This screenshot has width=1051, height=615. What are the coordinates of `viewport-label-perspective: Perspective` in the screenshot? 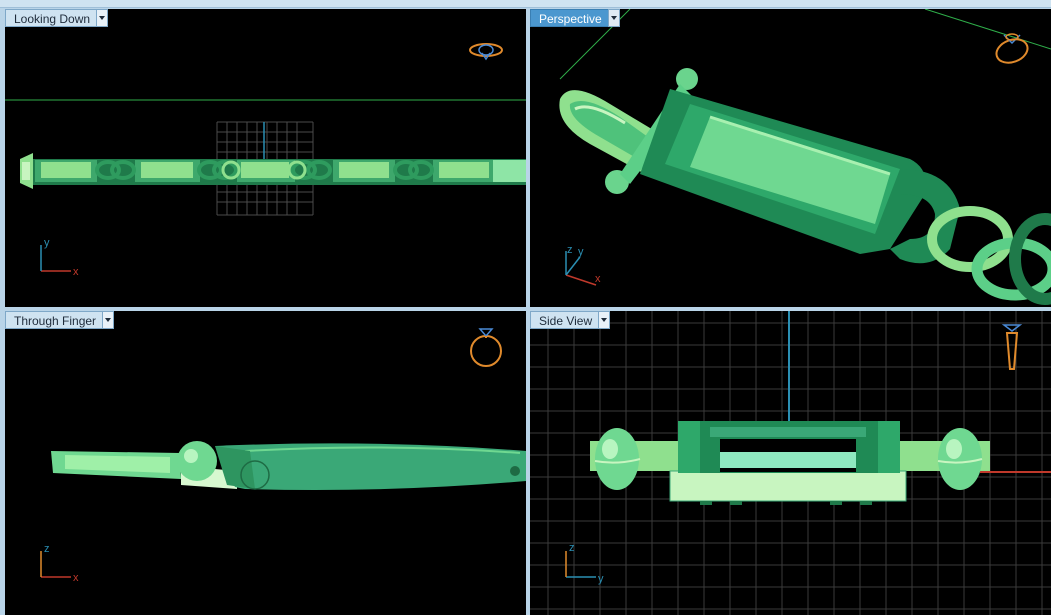 It's located at (575, 18).